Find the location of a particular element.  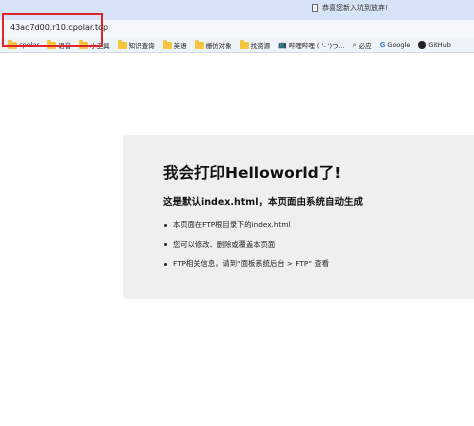

search-icon: ⌕ is located at coordinates (354, 44).